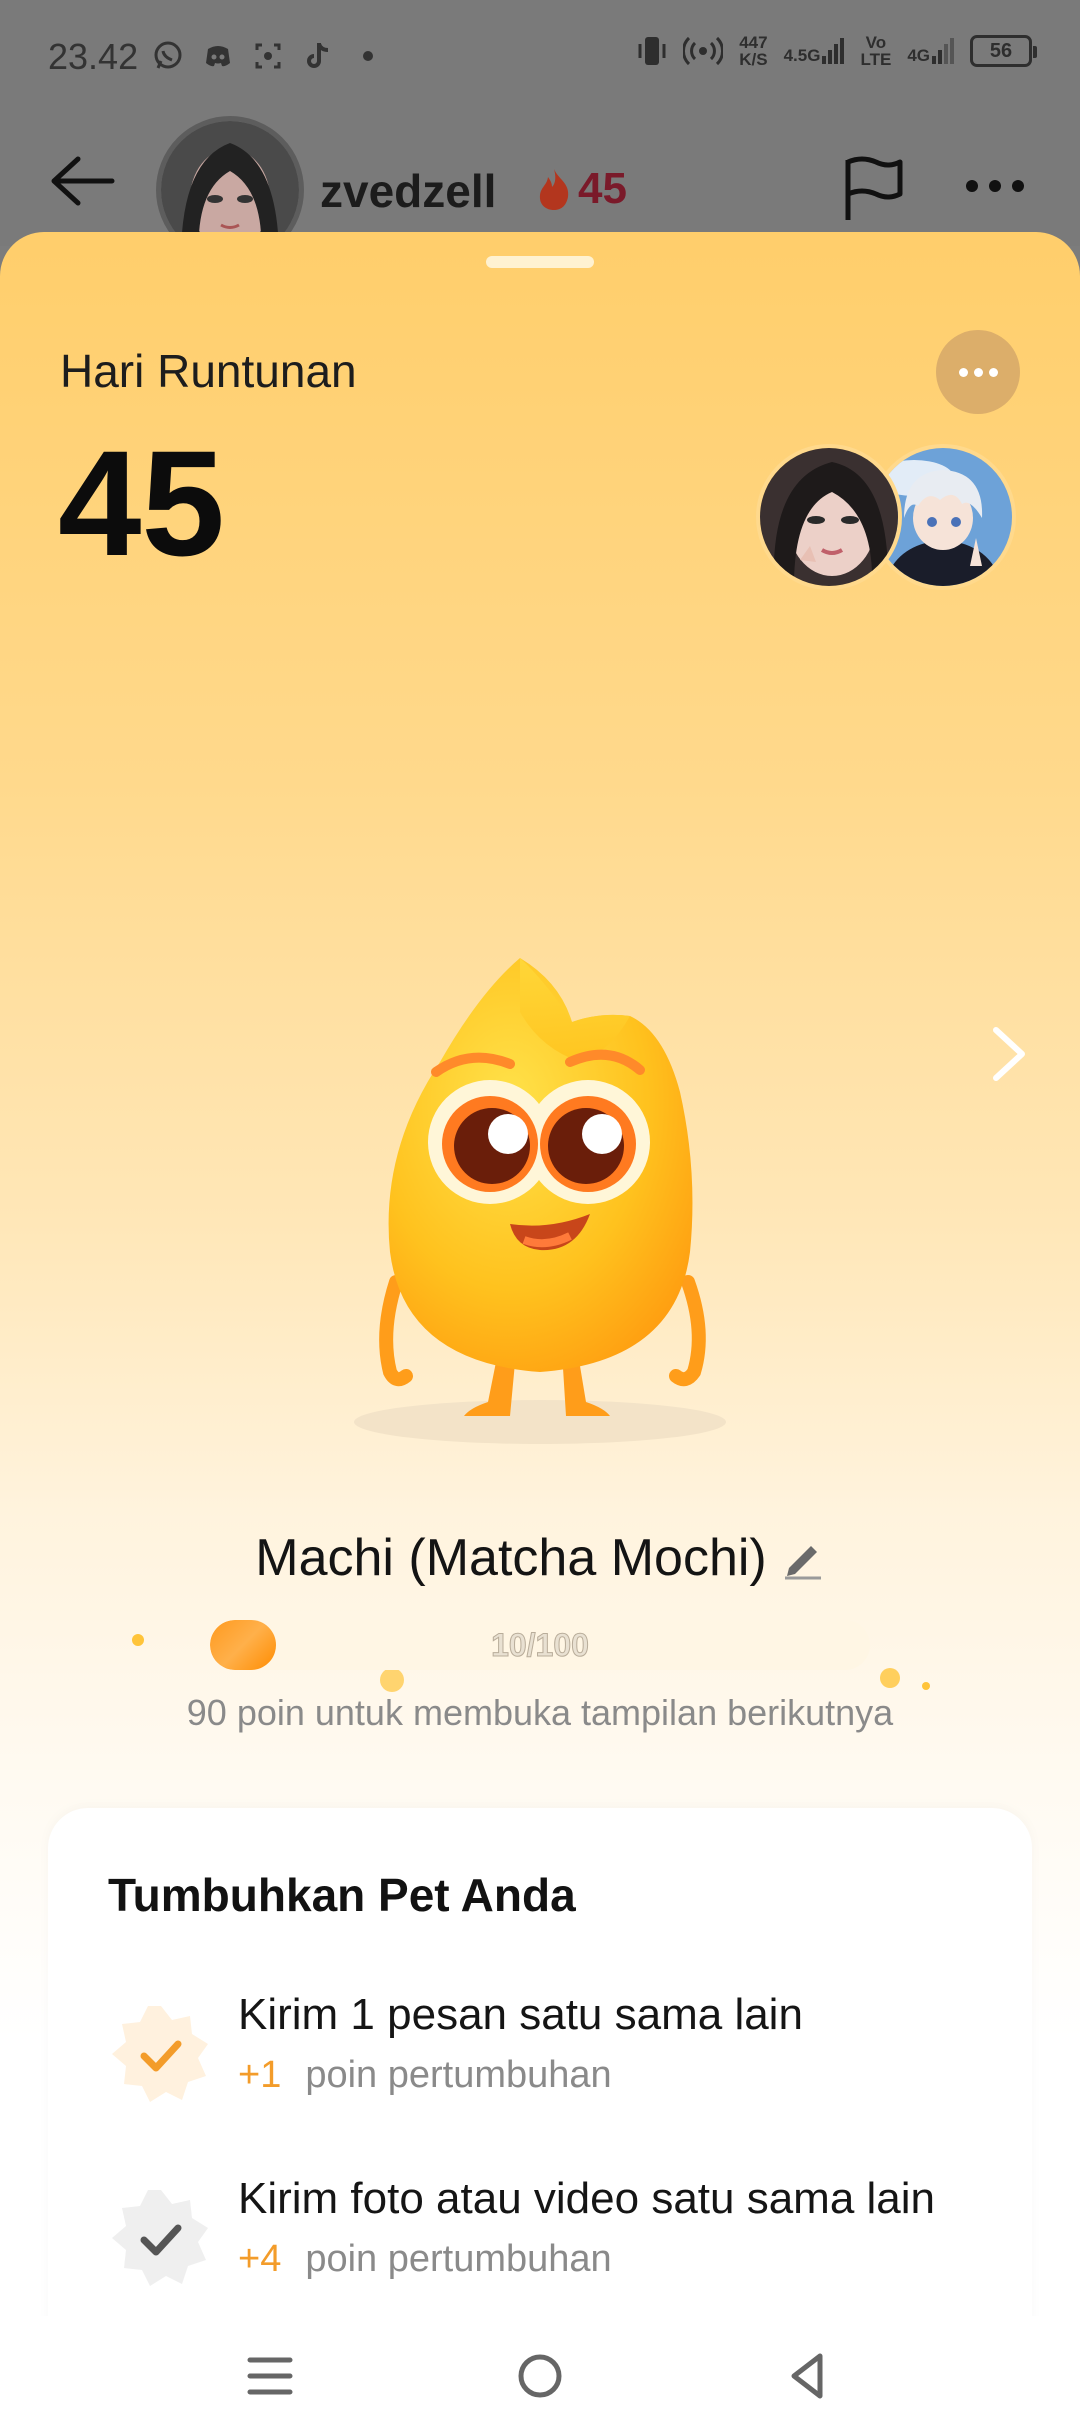  What do you see at coordinates (342, 1895) in the screenshot?
I see `card-title: Tumbuhkan Pet Anda` at bounding box center [342, 1895].